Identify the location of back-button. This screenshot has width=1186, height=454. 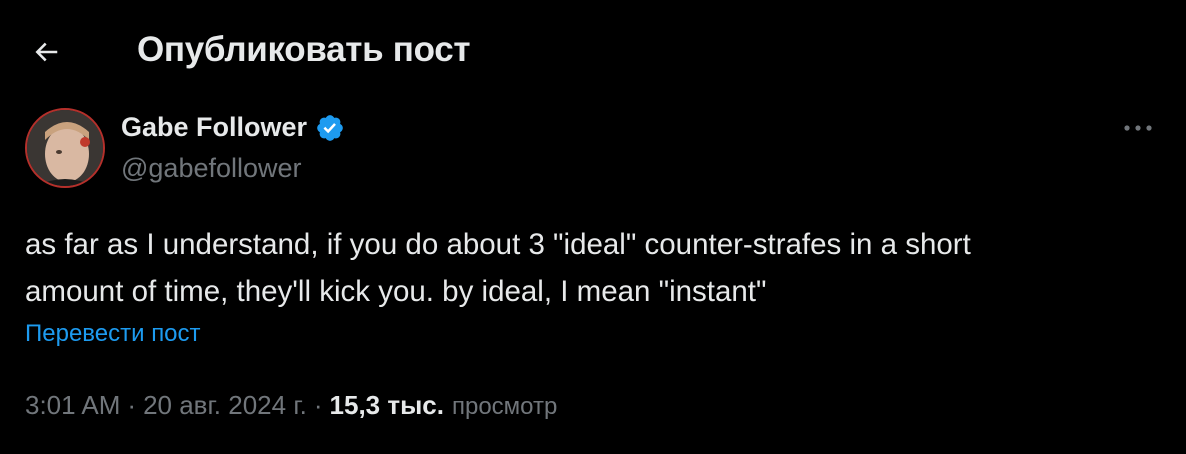
(46, 52).